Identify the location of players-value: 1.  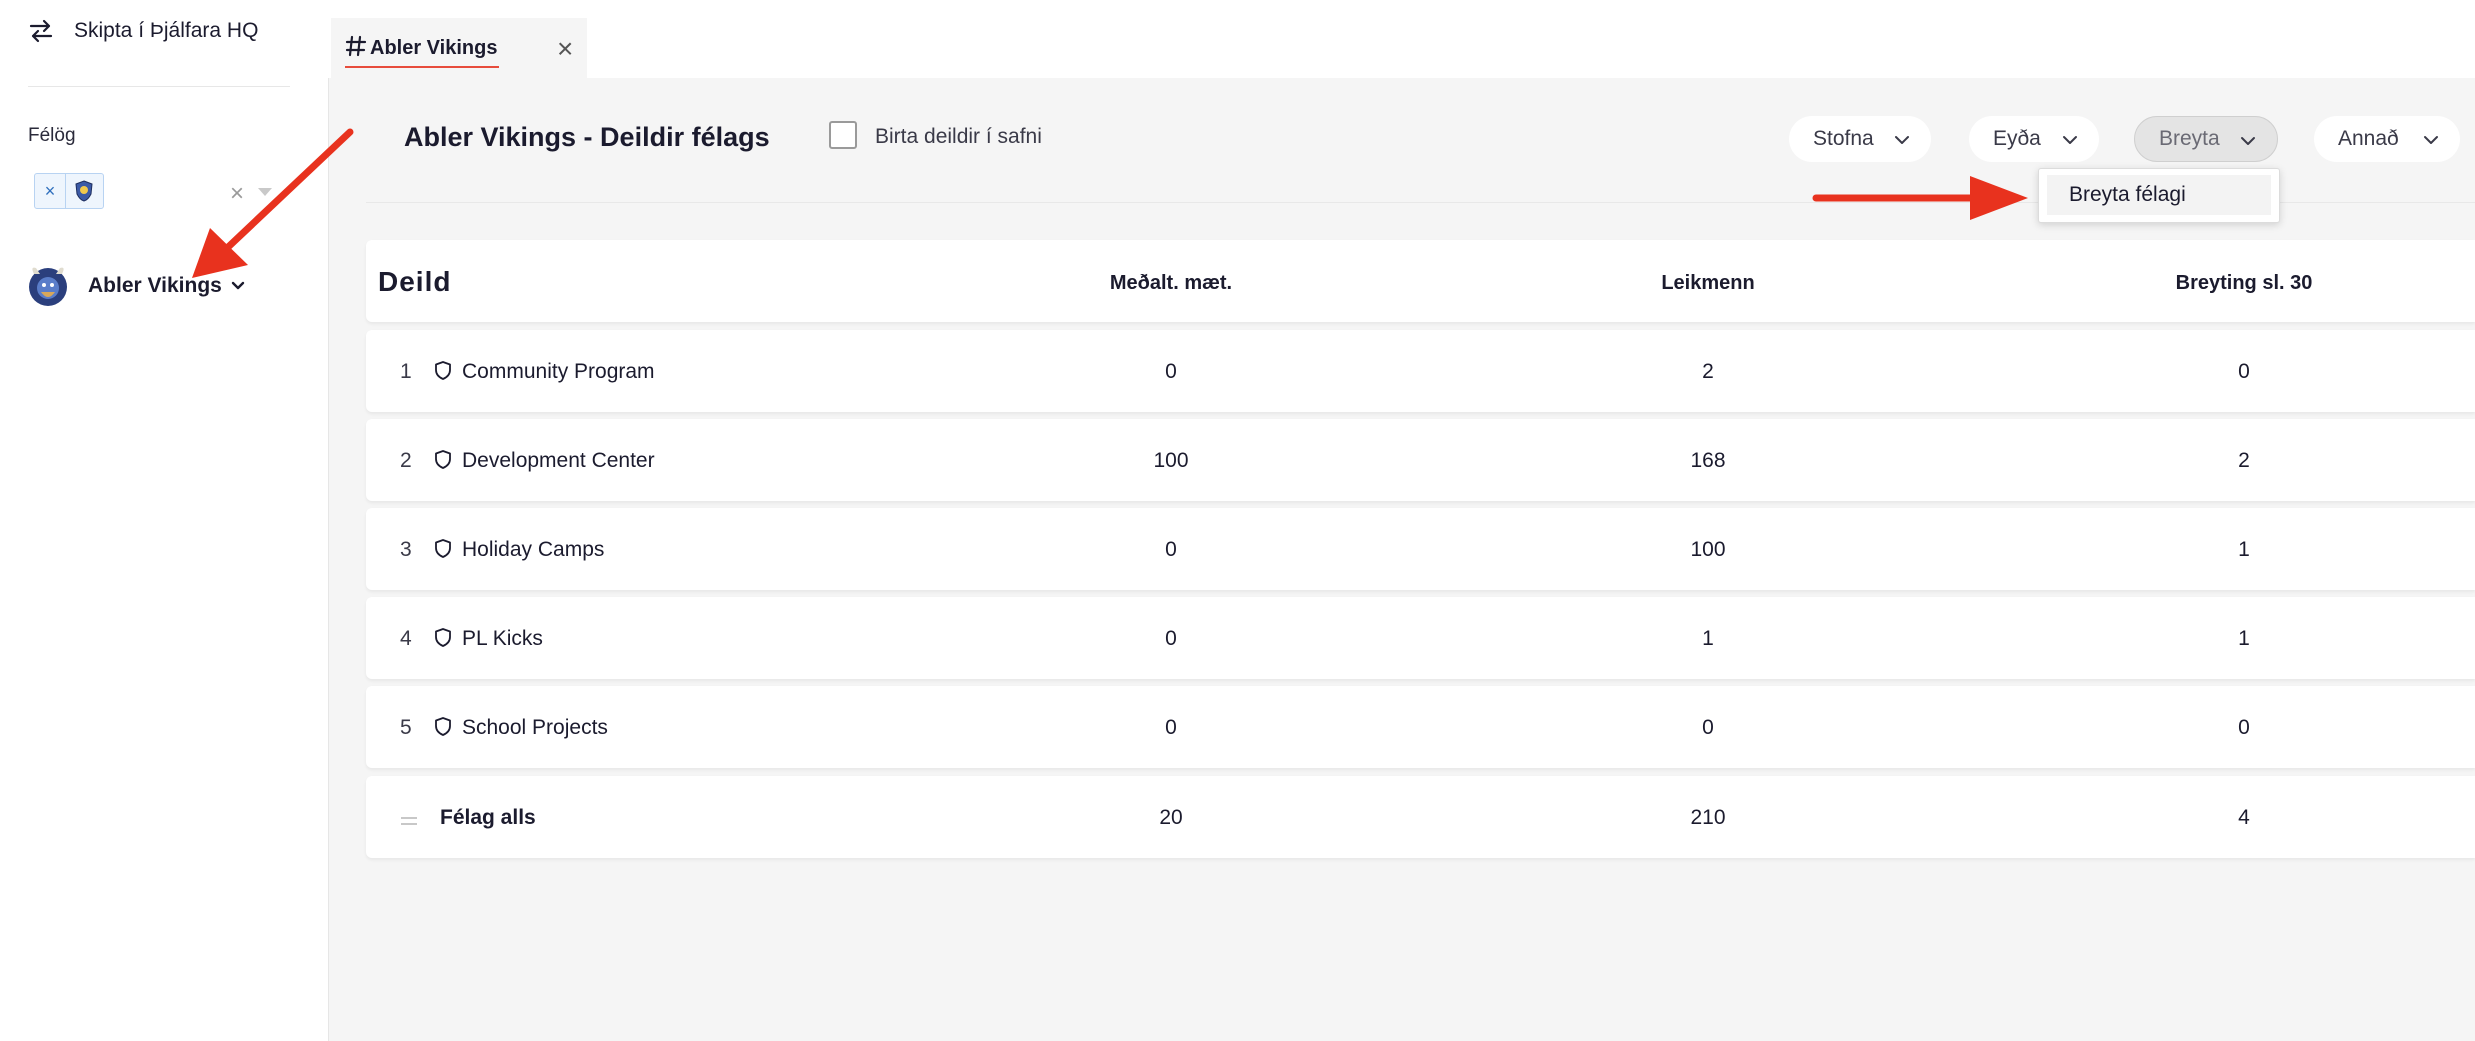
(1708, 638).